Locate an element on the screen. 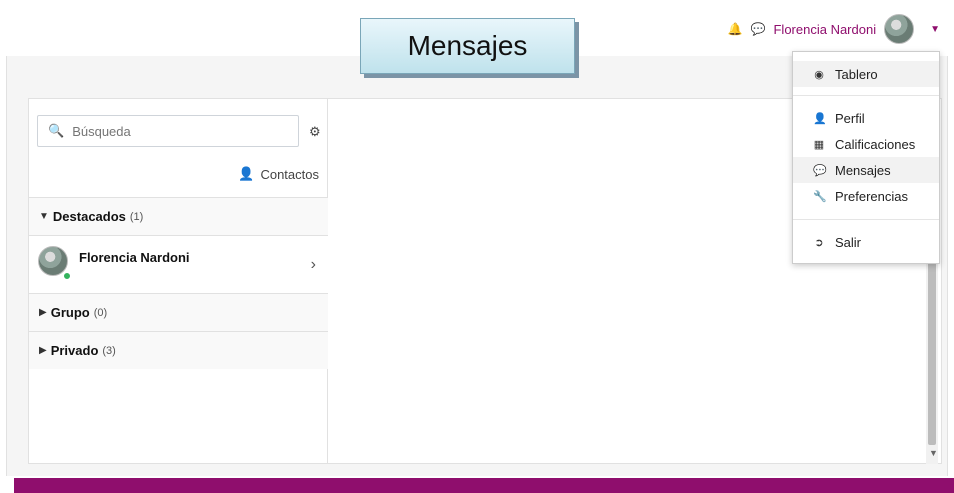  menu-item-label: Salir is located at coordinates (848, 242).